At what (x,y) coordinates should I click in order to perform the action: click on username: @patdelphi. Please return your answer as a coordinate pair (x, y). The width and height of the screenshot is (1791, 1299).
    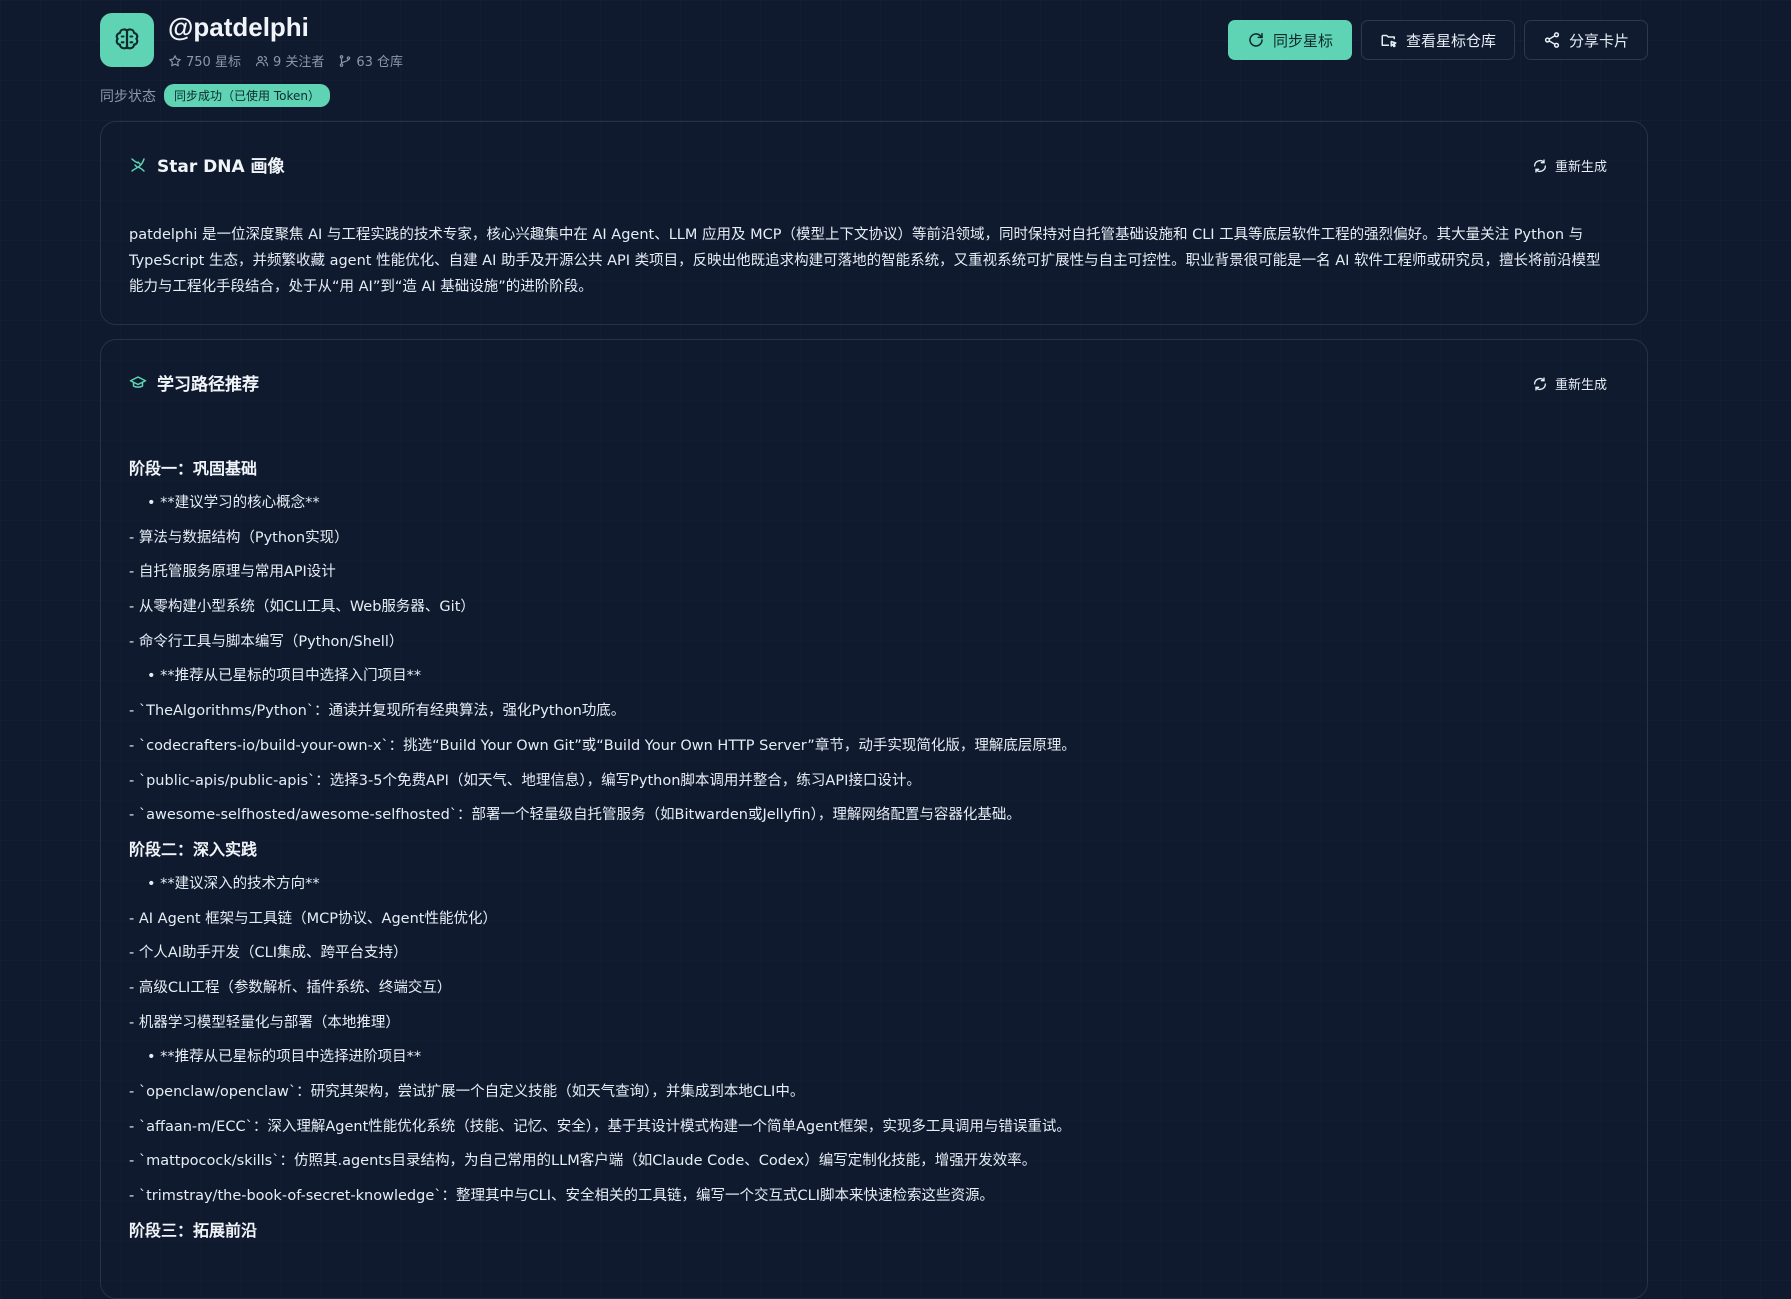
    Looking at the image, I should click on (238, 27).